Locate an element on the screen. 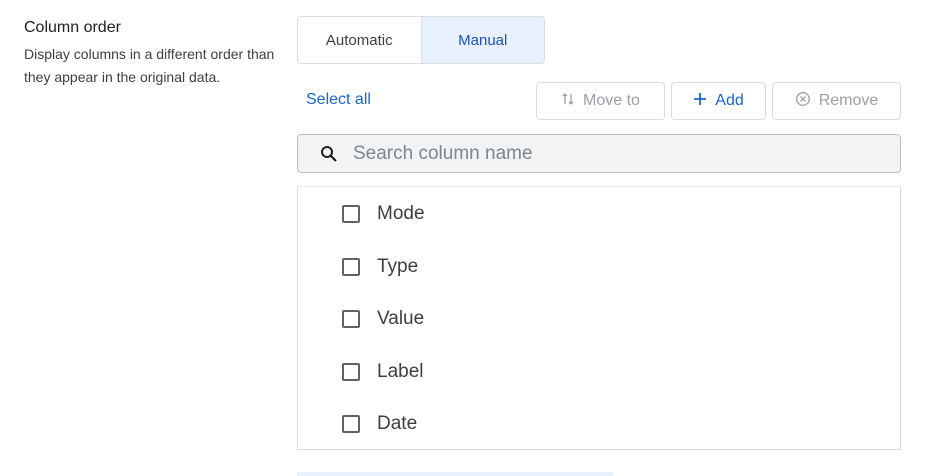 This screenshot has width=951, height=476. remove-label: Remove is located at coordinates (848, 100).